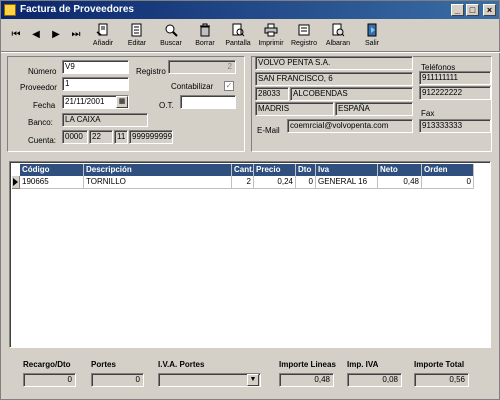  Describe the element at coordinates (448, 170) in the screenshot. I see `grid-header-orden: Orden` at that location.